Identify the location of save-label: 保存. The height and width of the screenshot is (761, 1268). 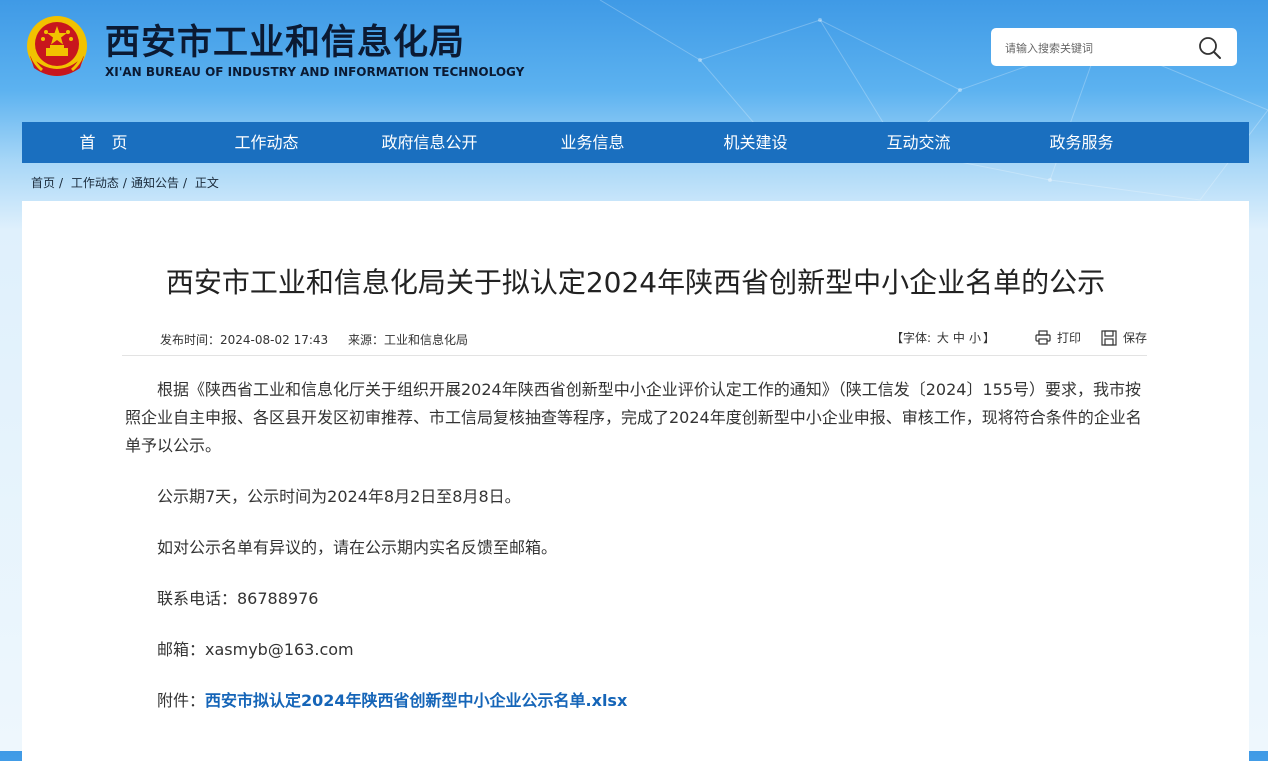
(1134, 338).